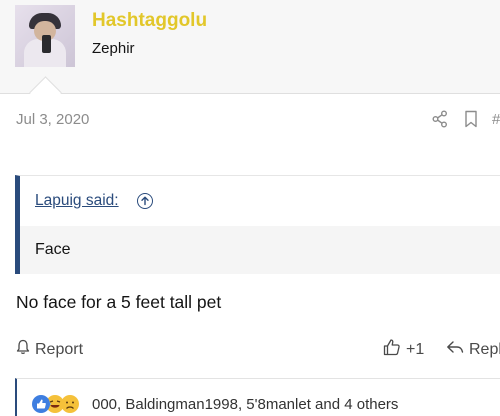 The width and height of the screenshot is (500, 416). Describe the element at coordinates (145, 201) in the screenshot. I see `go-to-quote-icon` at that location.